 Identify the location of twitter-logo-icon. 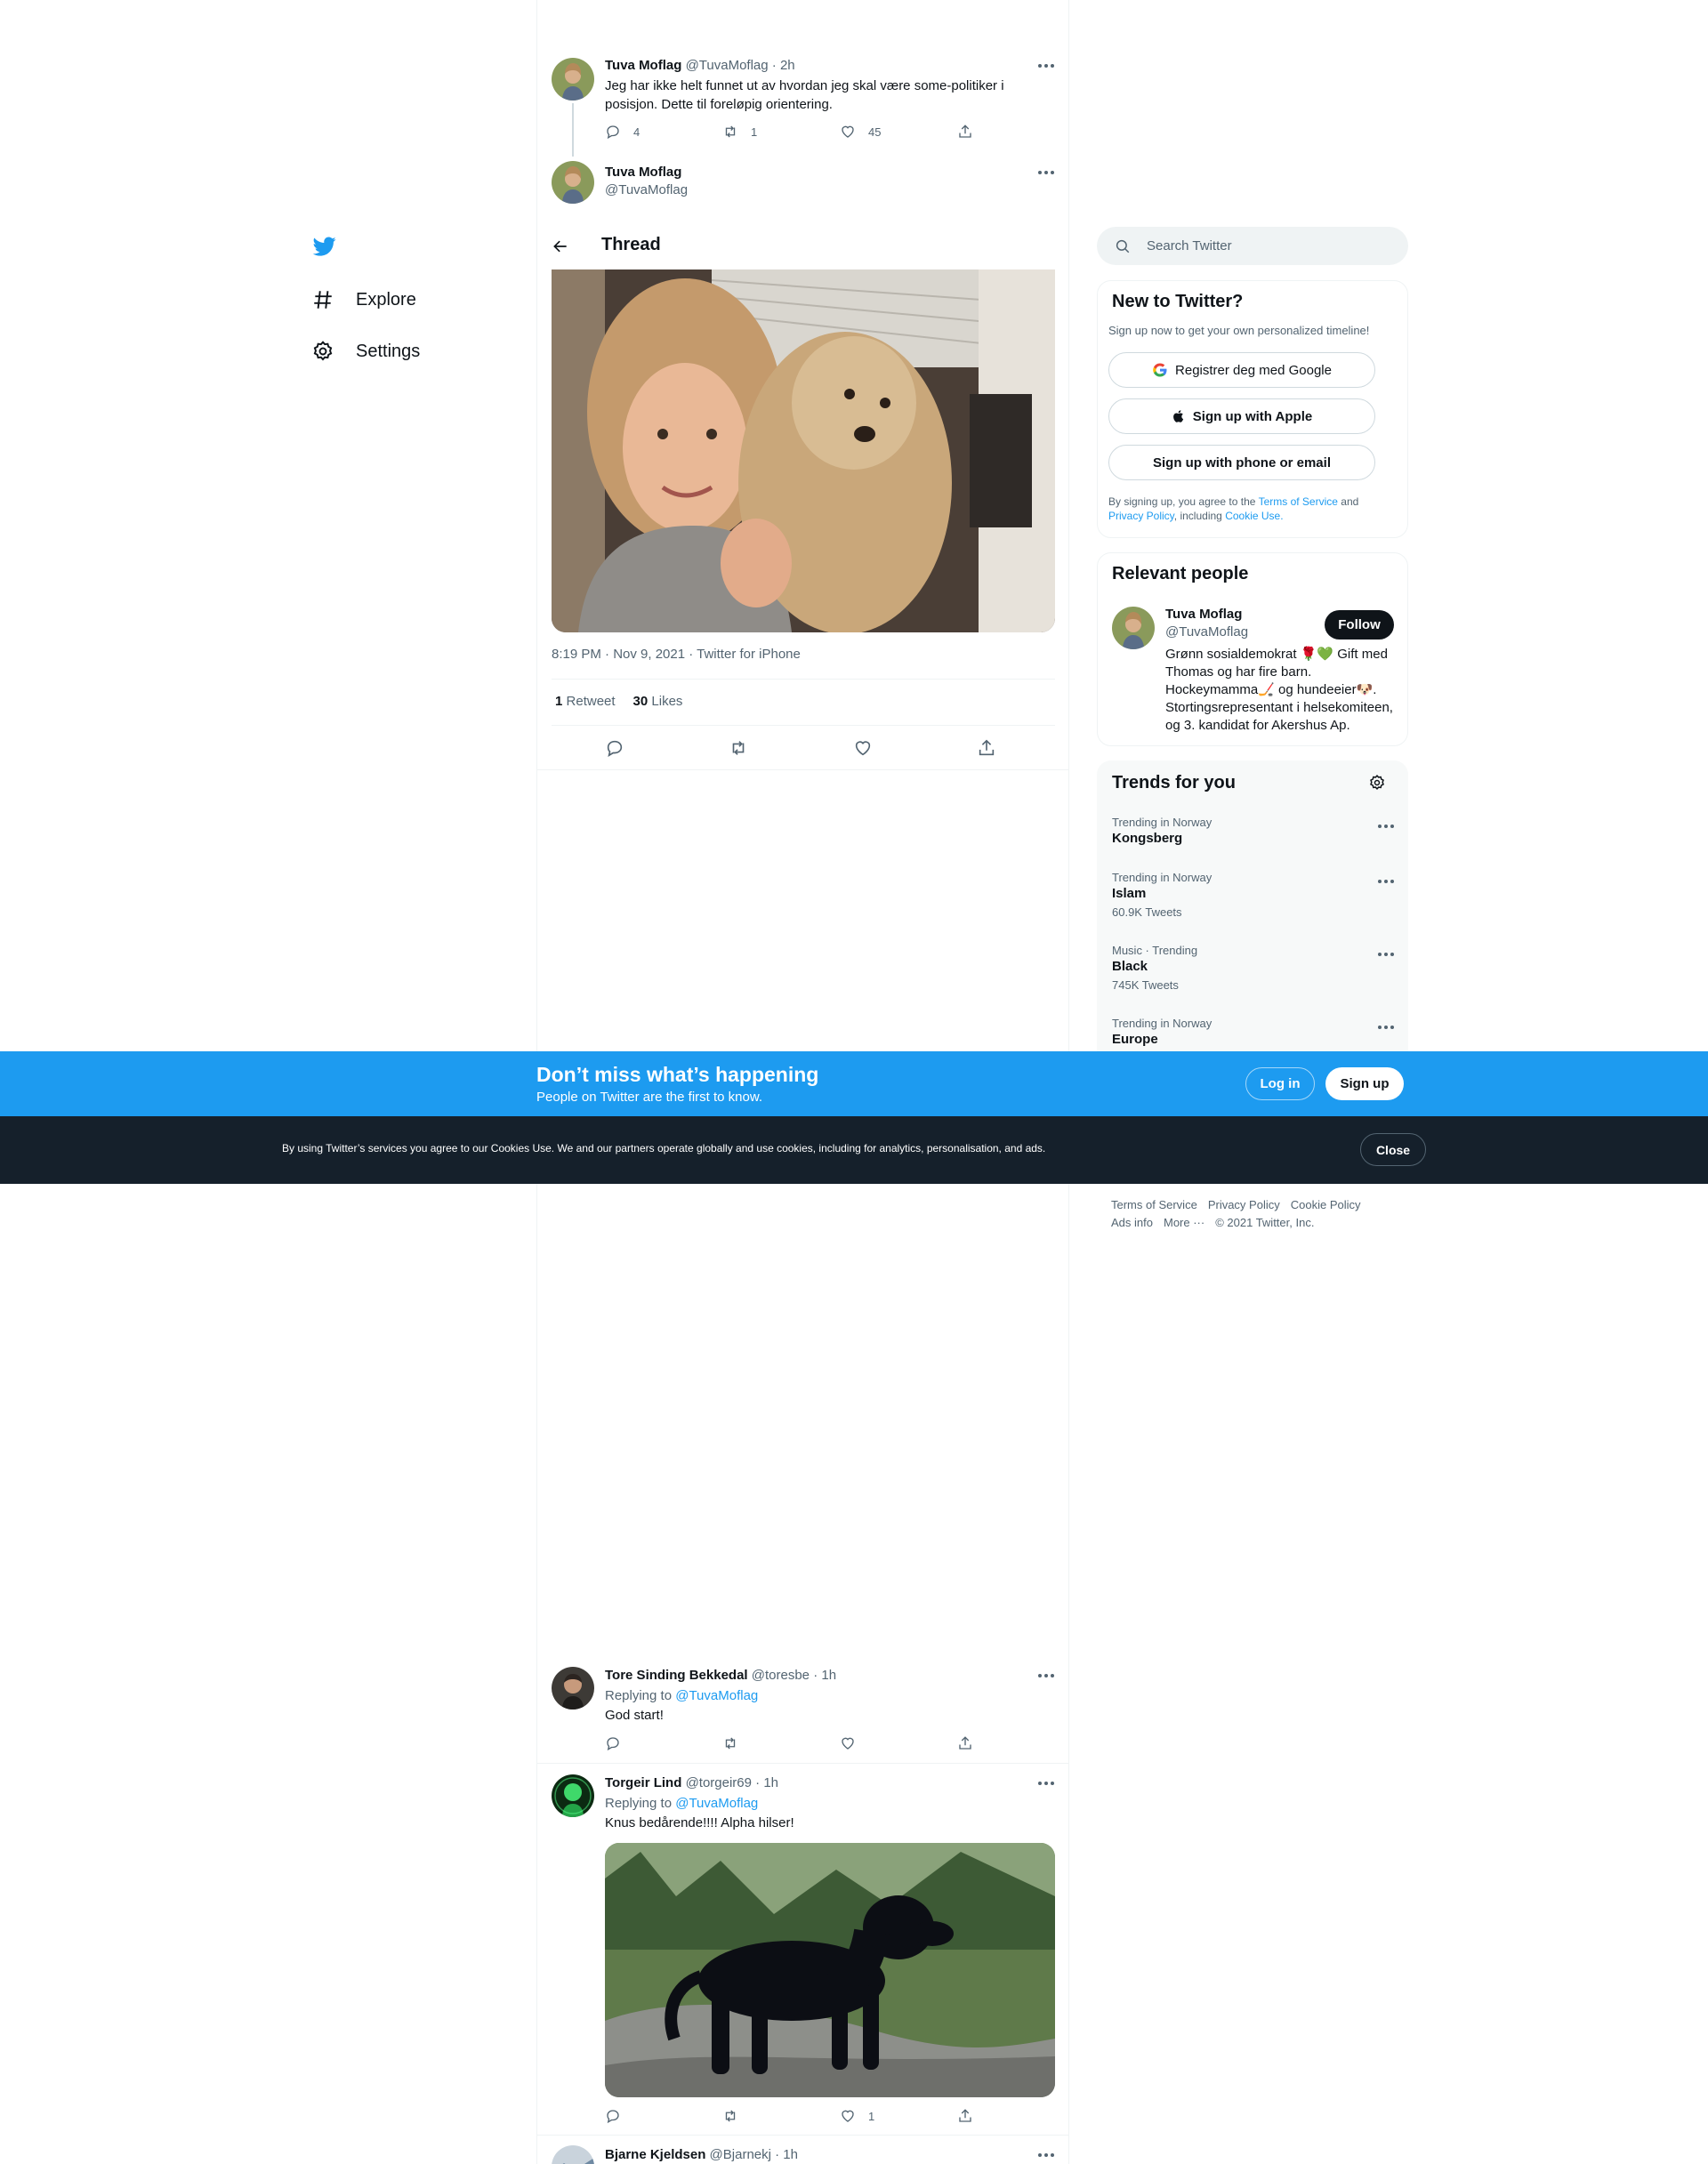
(324, 246).